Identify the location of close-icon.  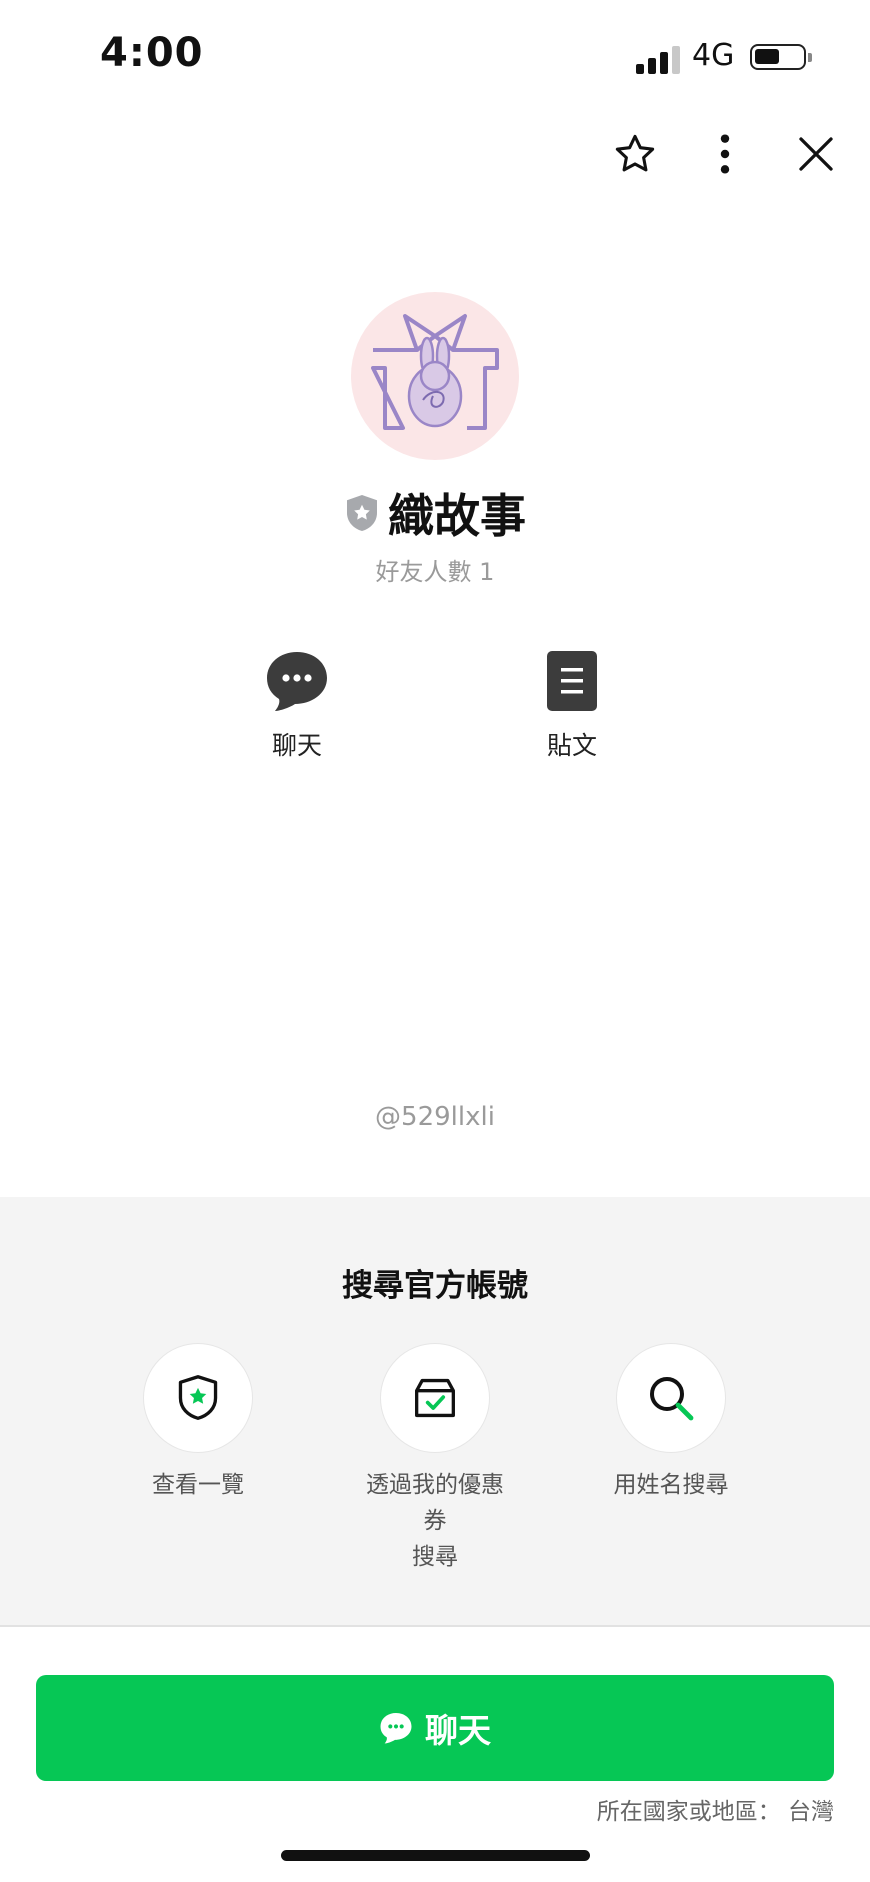
(816, 154).